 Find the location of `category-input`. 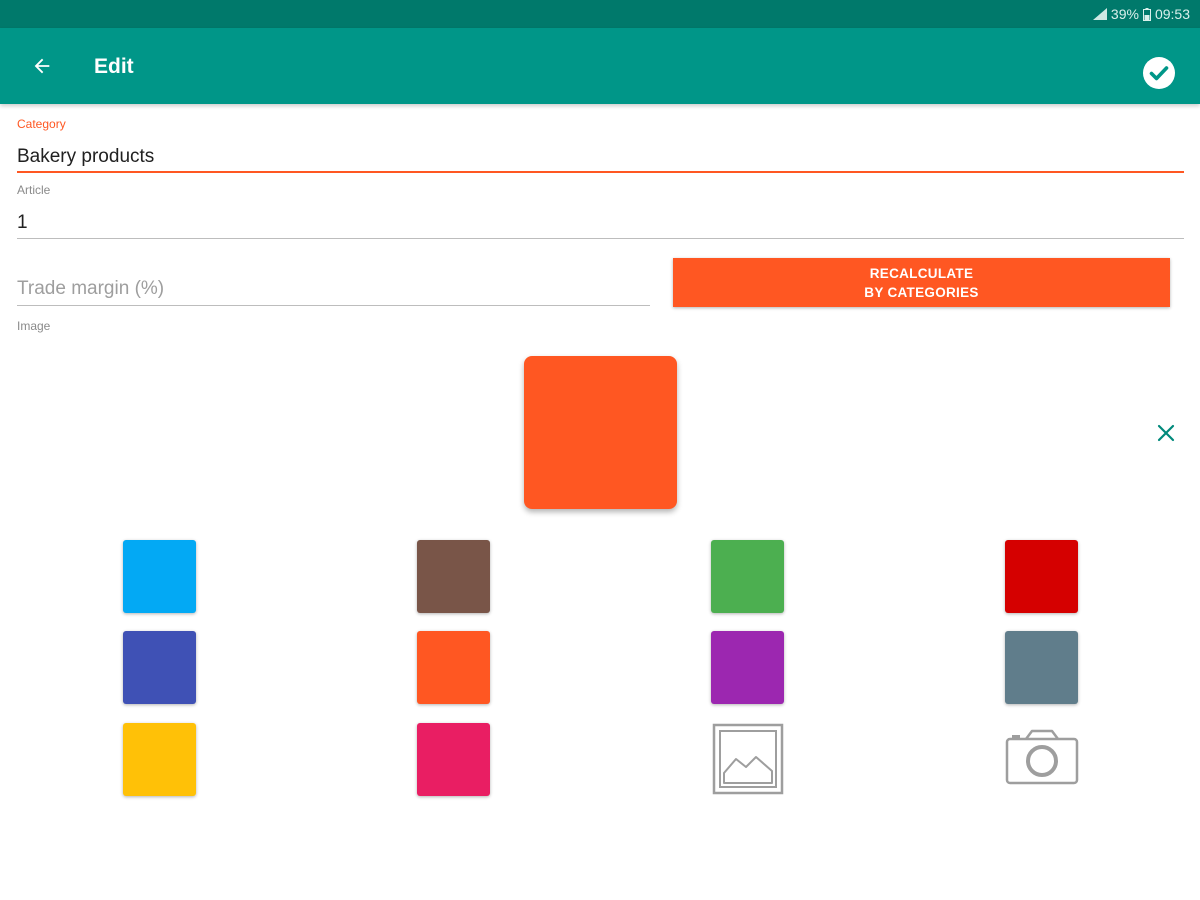

category-input is located at coordinates (597, 157).